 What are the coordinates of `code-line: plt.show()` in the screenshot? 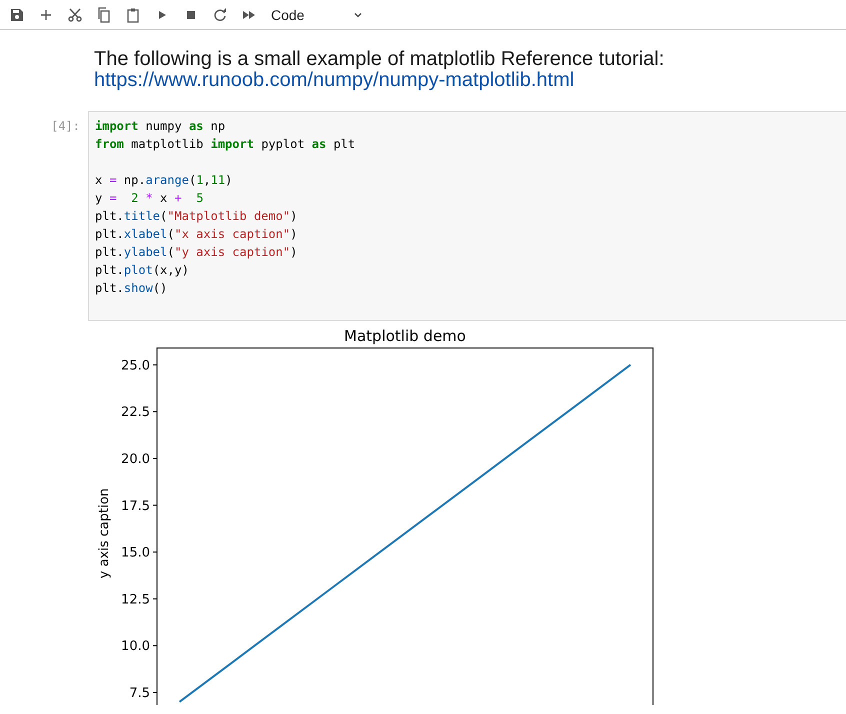 It's located at (131, 288).